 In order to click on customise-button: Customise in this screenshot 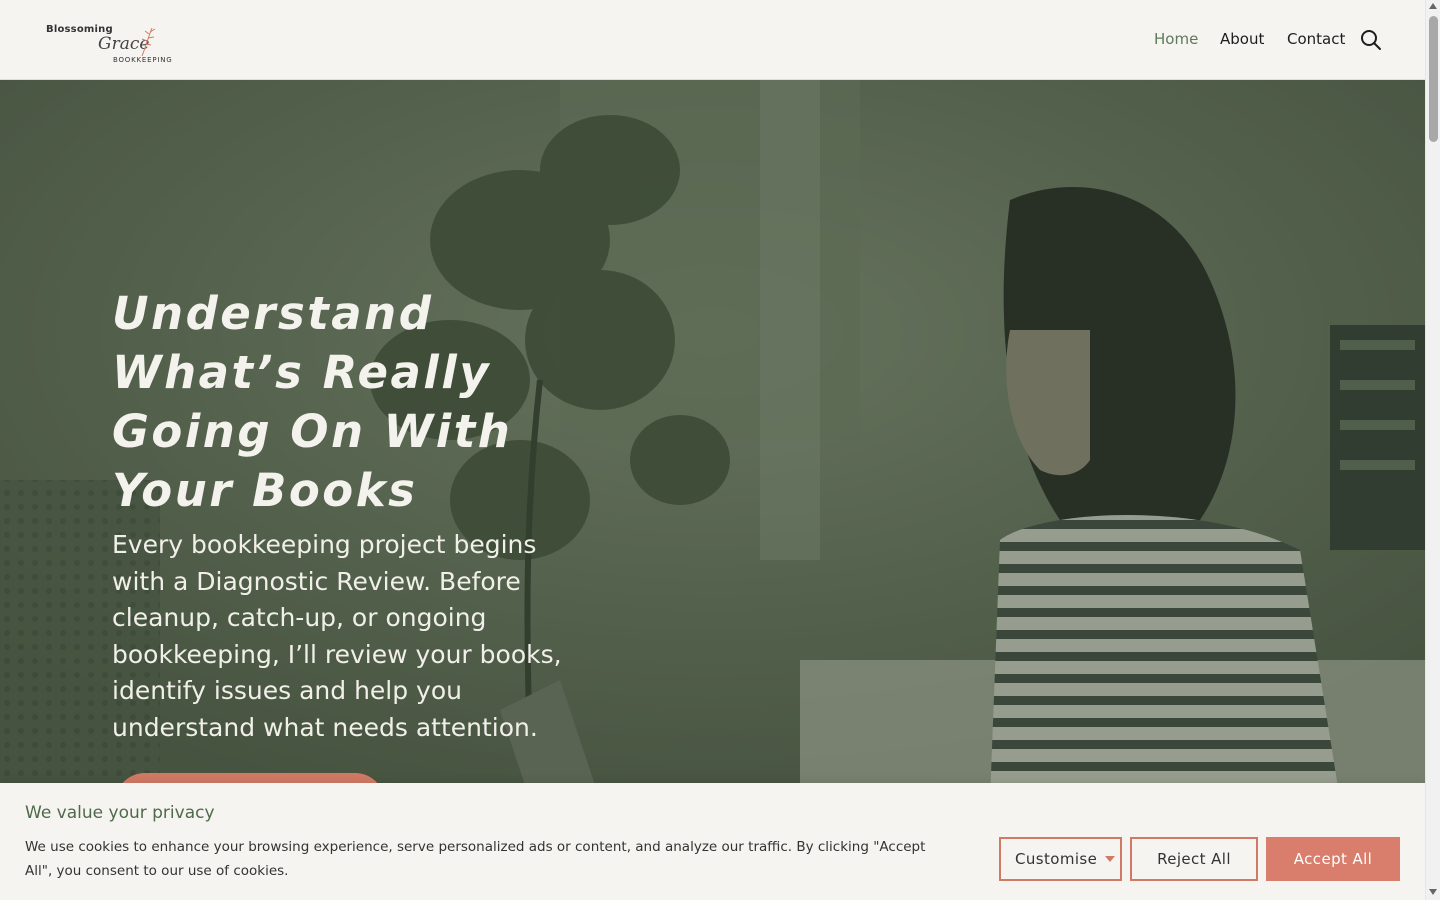, I will do `click(1060, 859)`.